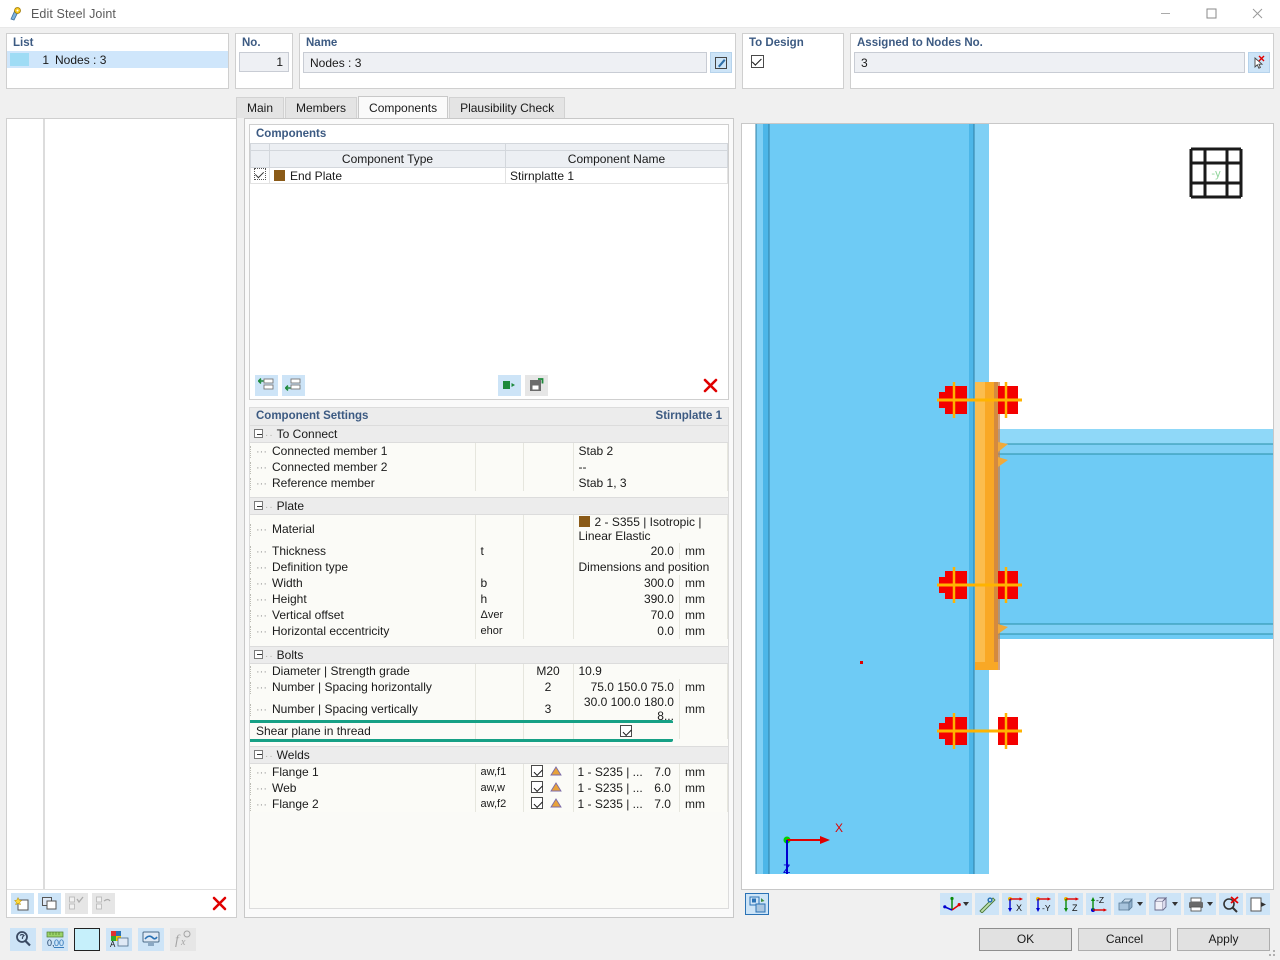 The height and width of the screenshot is (960, 1280). What do you see at coordinates (59, 943) in the screenshot?
I see `svg-text: 00` at bounding box center [59, 943].